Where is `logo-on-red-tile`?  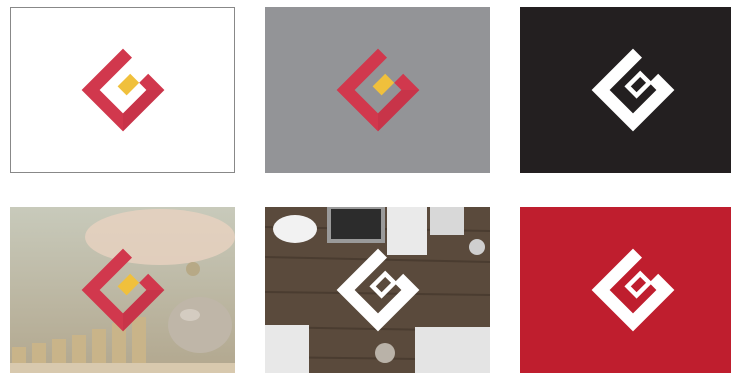 logo-on-red-tile is located at coordinates (625, 290).